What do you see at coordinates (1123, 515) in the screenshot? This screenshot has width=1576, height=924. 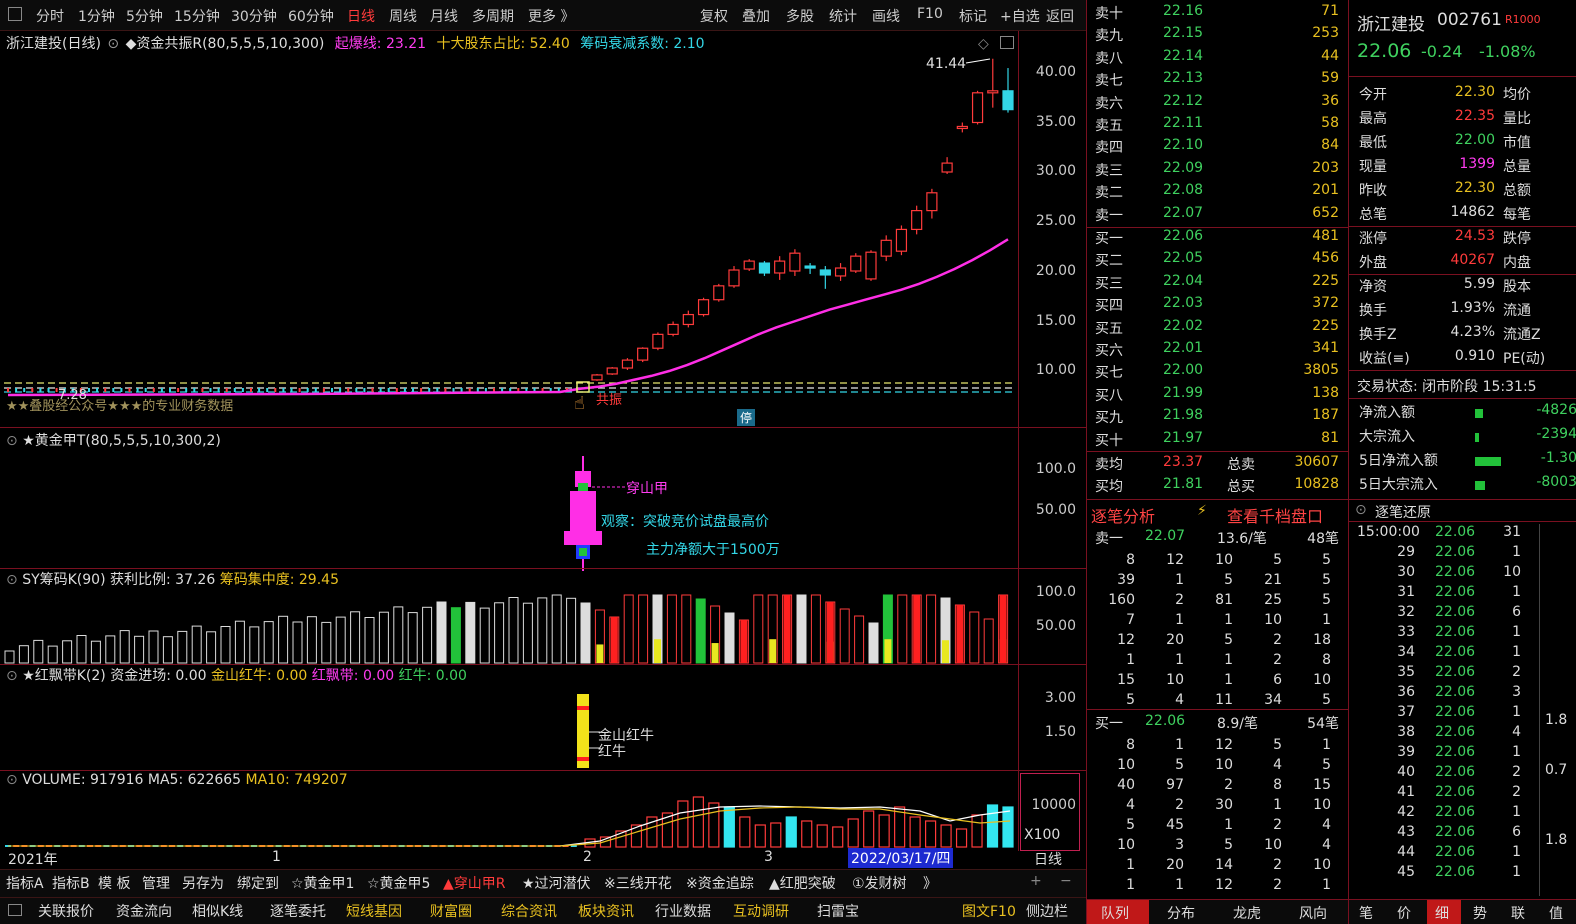 I see `analysis-title: 逐笔分析` at bounding box center [1123, 515].